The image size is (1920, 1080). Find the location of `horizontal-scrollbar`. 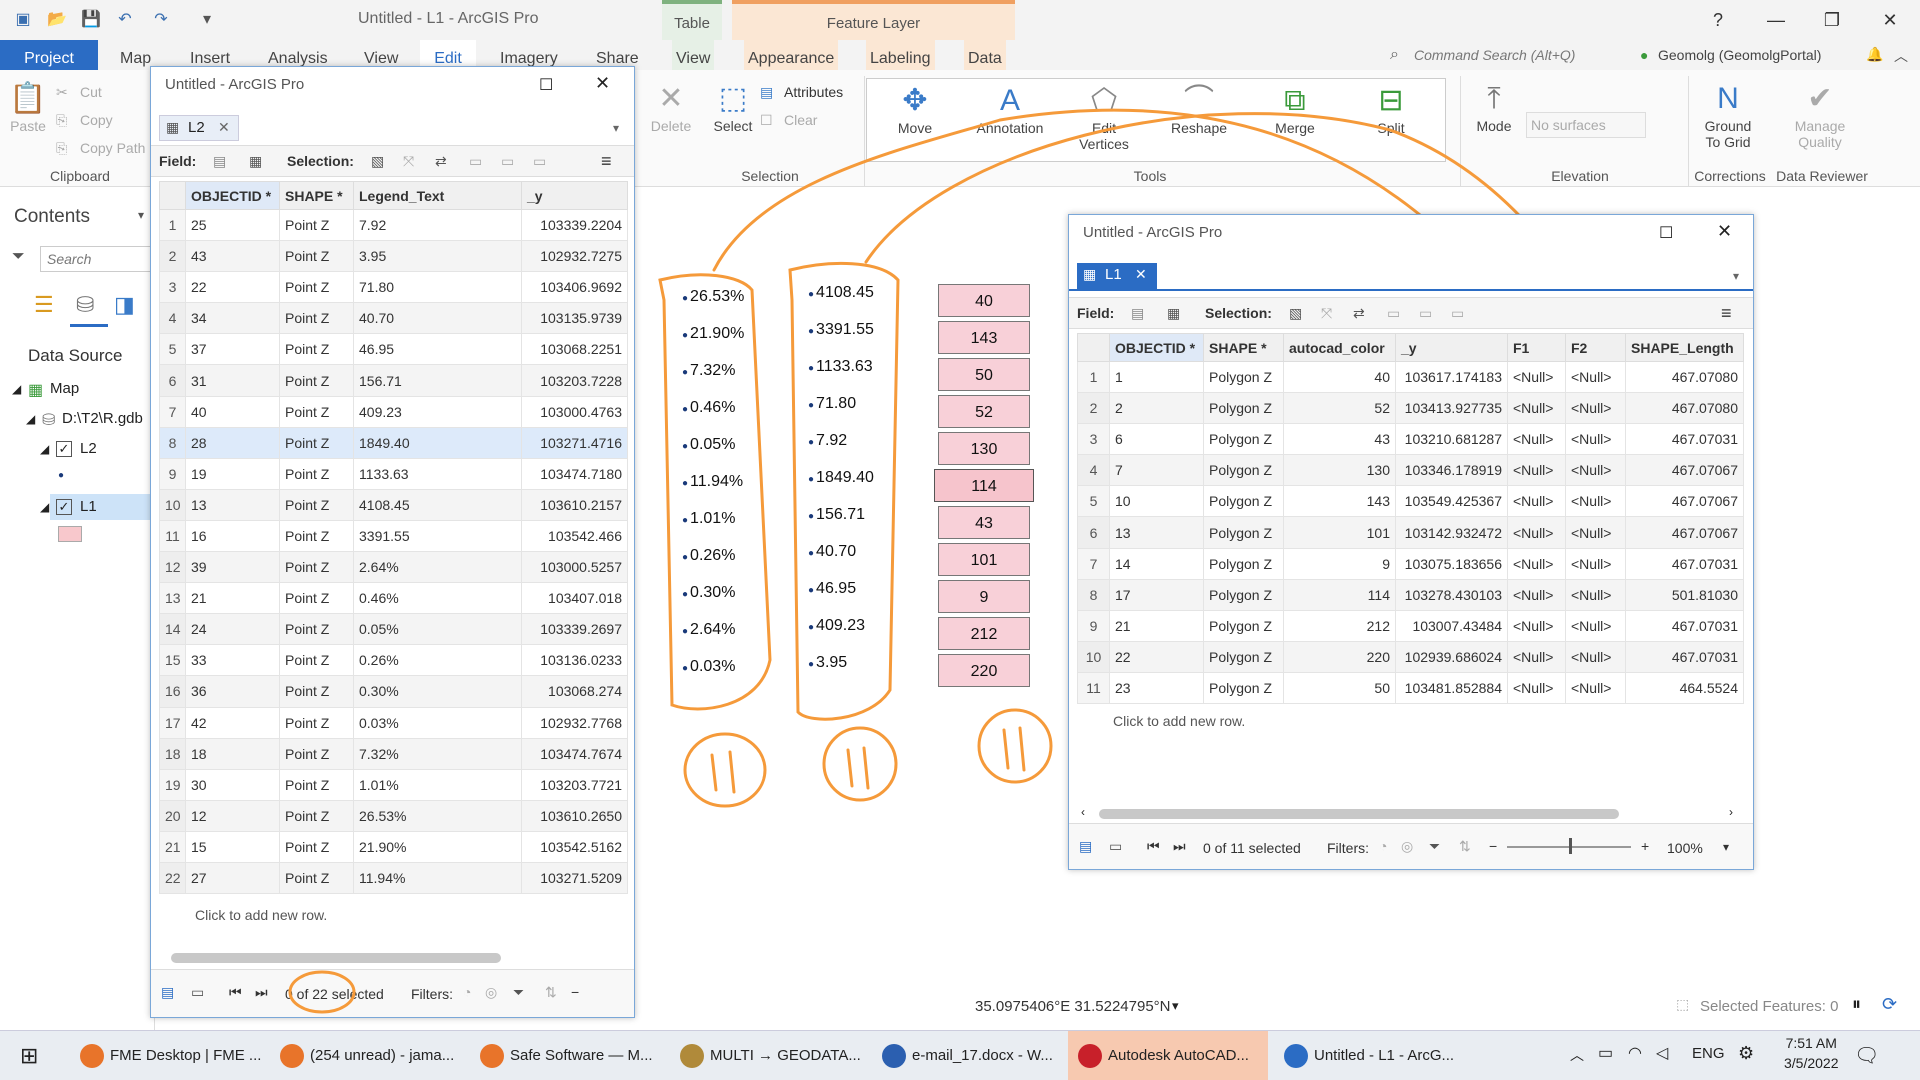

horizontal-scrollbar is located at coordinates (1359, 814).